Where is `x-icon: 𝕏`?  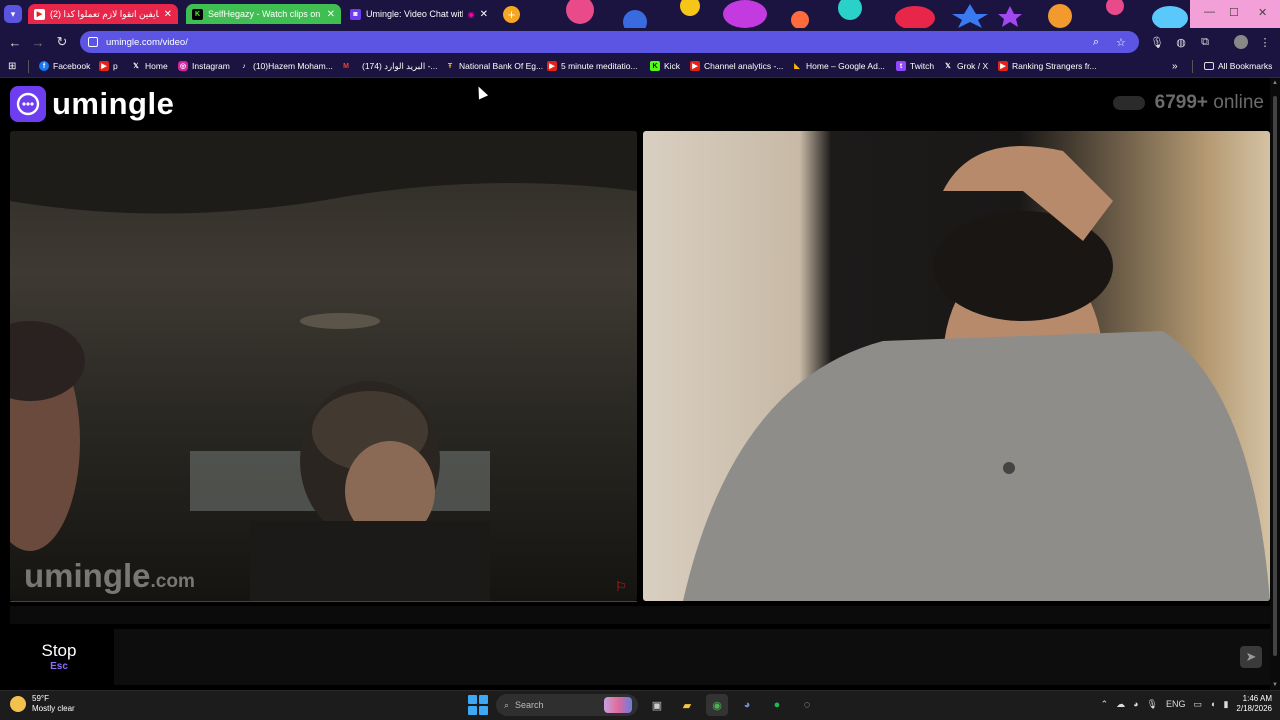
x-icon: 𝕏 is located at coordinates (948, 66).